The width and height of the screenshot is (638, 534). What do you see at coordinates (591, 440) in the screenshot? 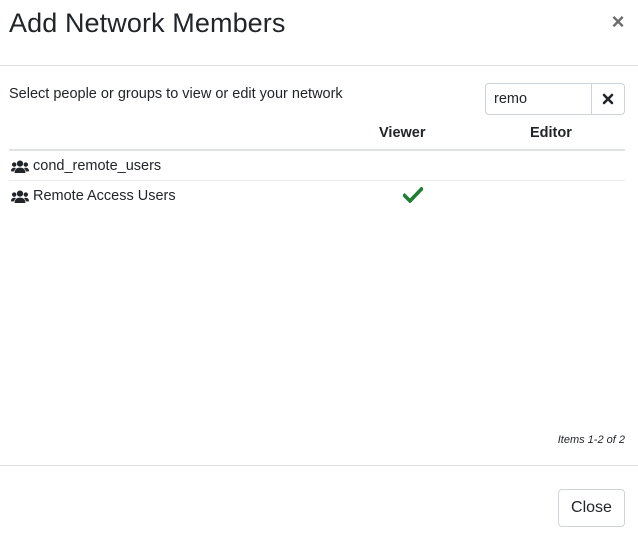
I see `items-count: Items 1-2 of 2` at bounding box center [591, 440].